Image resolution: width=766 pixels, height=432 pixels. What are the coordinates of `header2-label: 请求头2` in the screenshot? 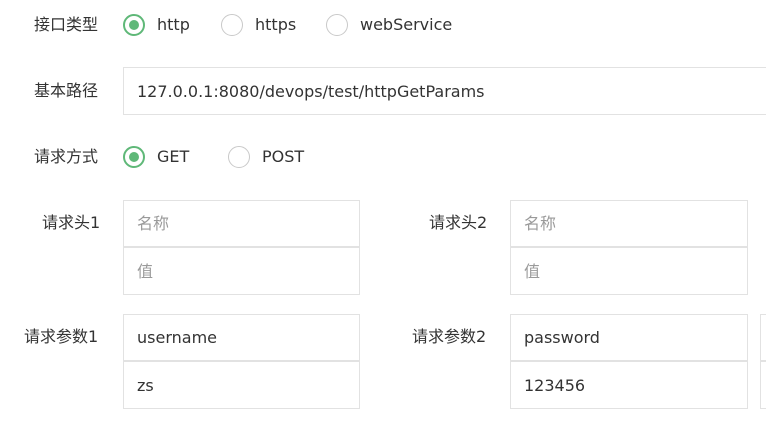 It's located at (458, 222).